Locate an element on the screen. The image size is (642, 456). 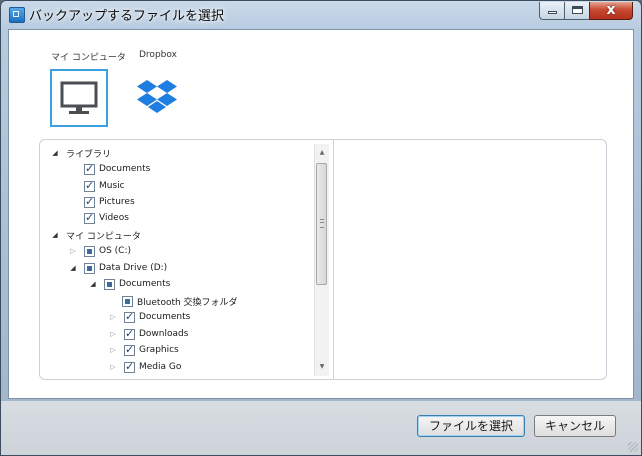
tree-item-os-c: ▷ OS (C:) is located at coordinates (99, 251).